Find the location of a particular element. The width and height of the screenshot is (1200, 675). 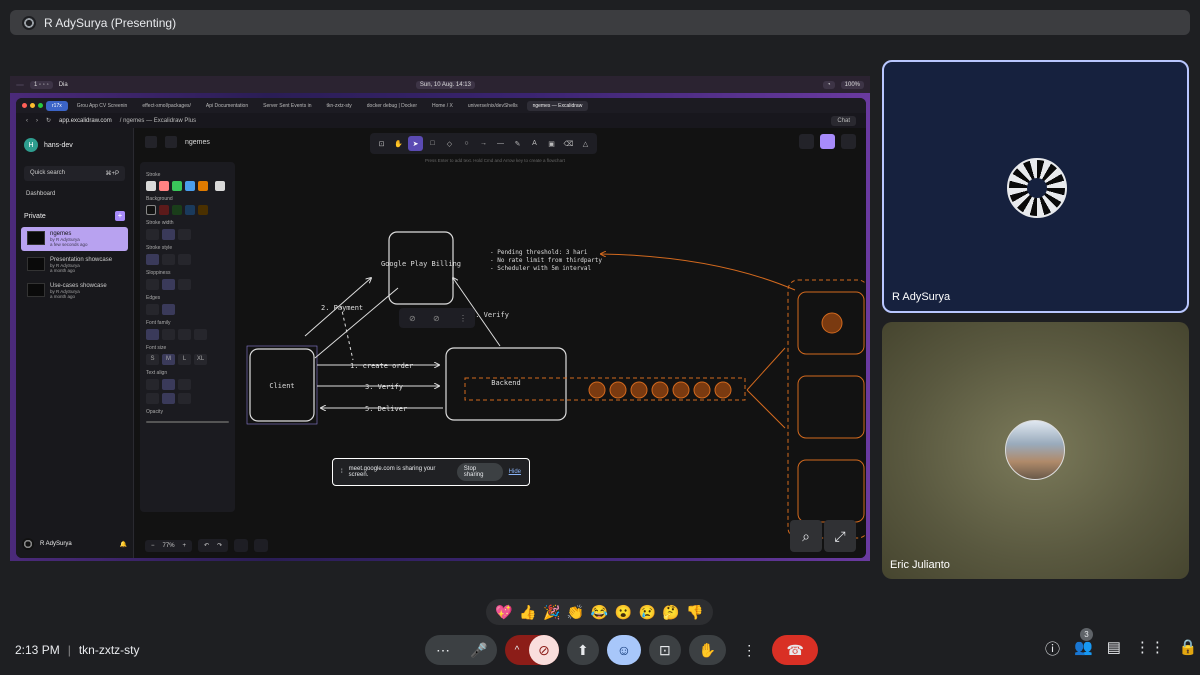

pencil-icon: ✎ is located at coordinates (517, 143).